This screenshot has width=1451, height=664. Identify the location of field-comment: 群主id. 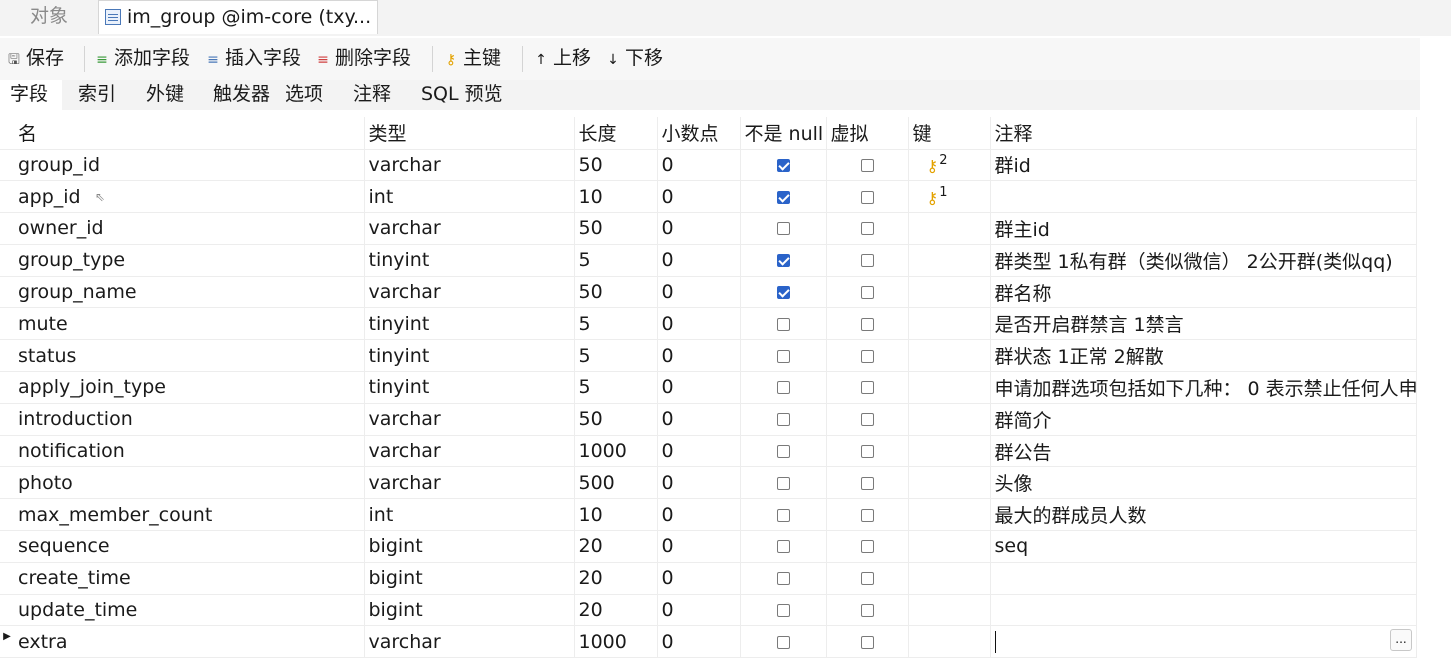
(1203, 228).